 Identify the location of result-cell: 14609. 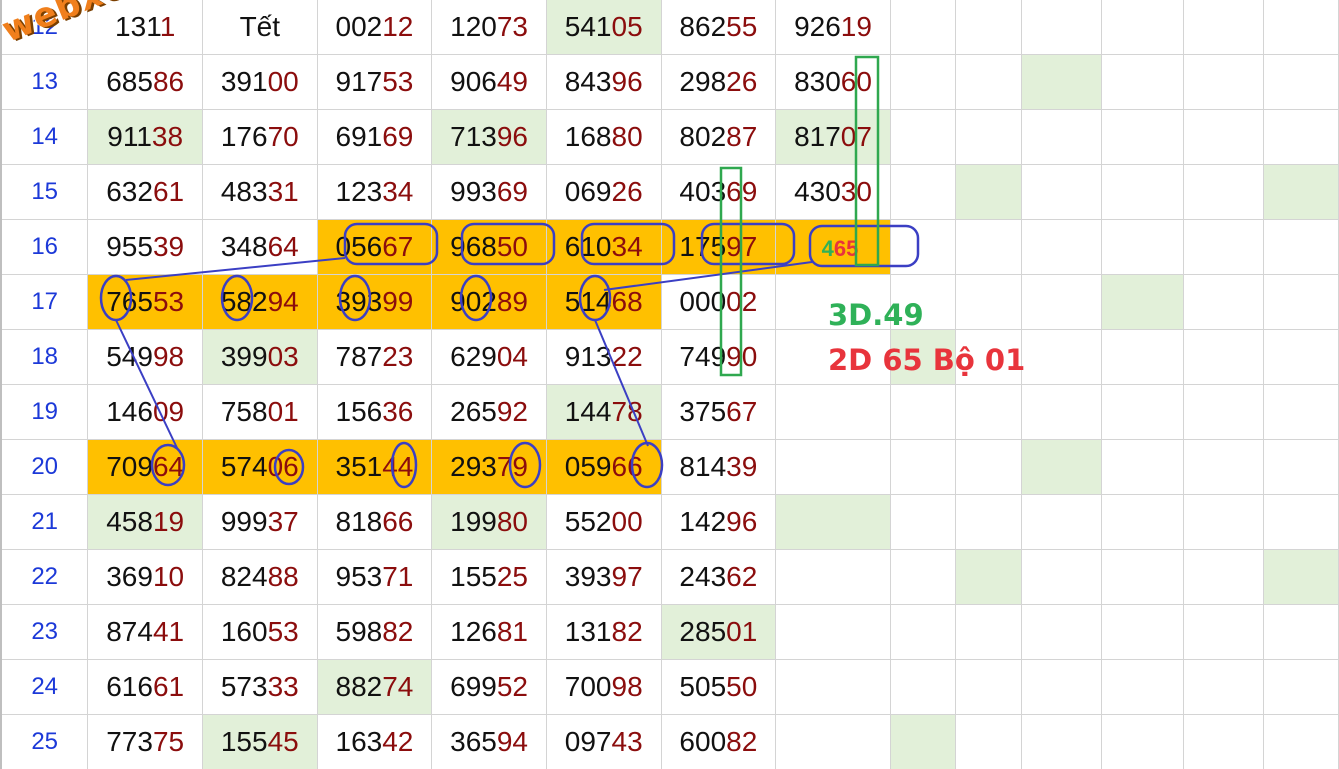
(145, 412).